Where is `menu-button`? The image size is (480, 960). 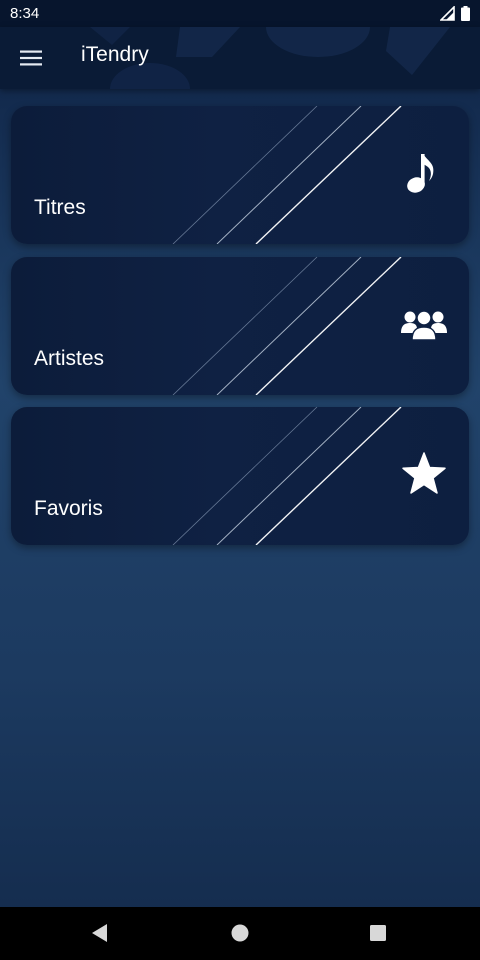 menu-button is located at coordinates (31, 58).